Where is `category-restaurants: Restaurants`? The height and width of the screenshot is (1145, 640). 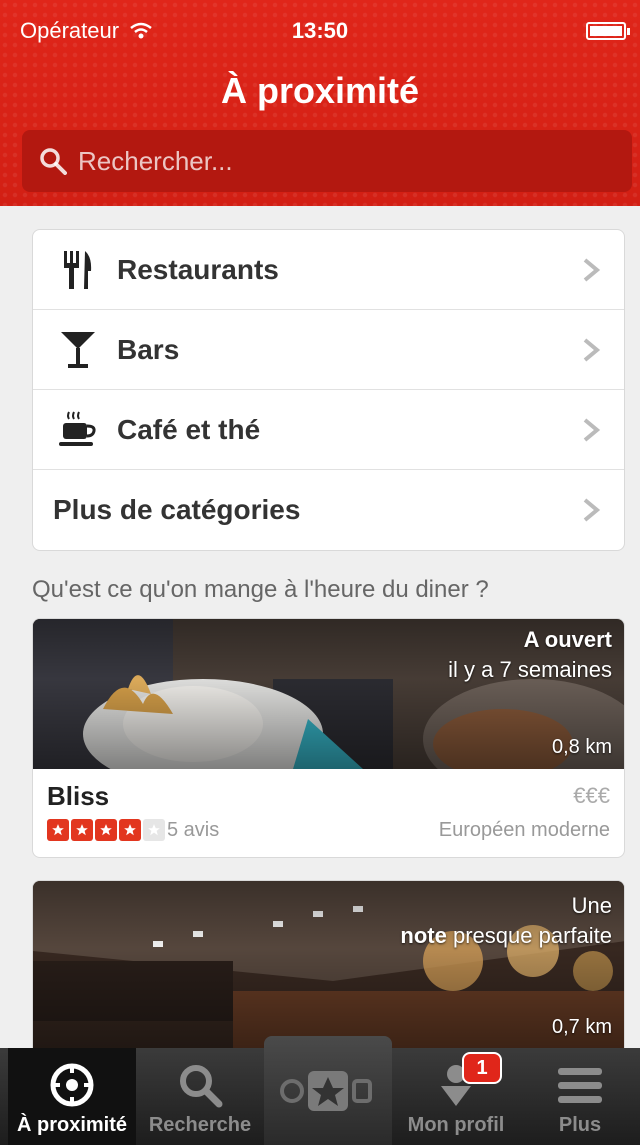
category-restaurants: Restaurants is located at coordinates (328, 270).